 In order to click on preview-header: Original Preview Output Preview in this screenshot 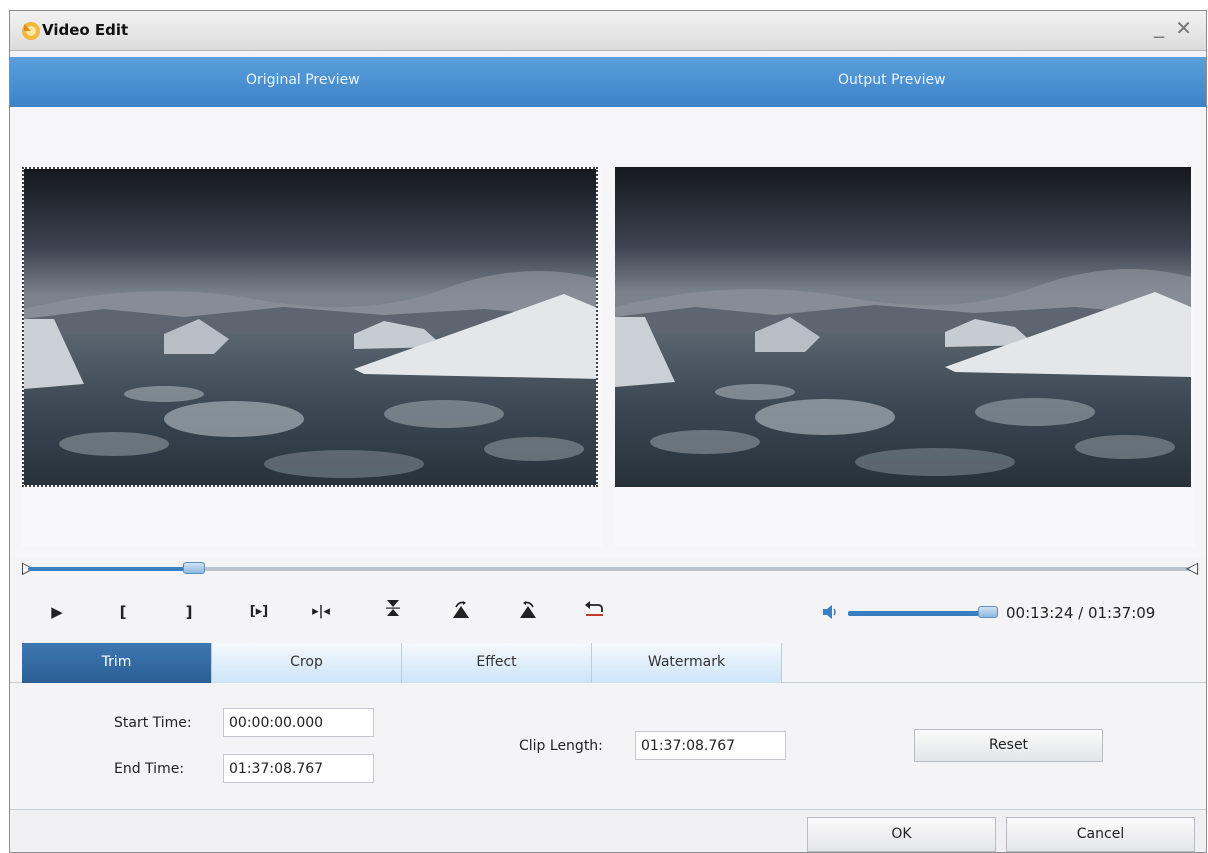, I will do `click(608, 82)`.